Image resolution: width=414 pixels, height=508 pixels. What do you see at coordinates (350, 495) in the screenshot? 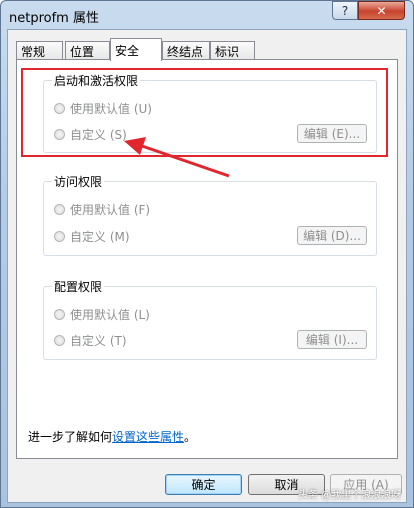
I see `watermark: 头条 @我里个浪浪浪呀` at bounding box center [350, 495].